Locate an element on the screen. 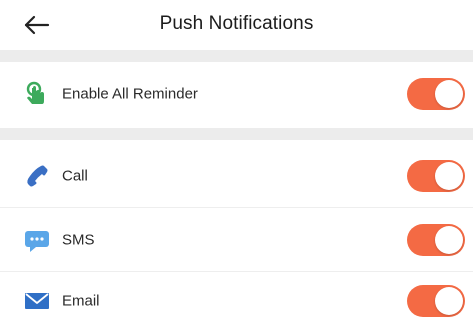 Image resolution: width=473 pixels, height=329 pixels. message-bubble-icon is located at coordinates (37, 241).